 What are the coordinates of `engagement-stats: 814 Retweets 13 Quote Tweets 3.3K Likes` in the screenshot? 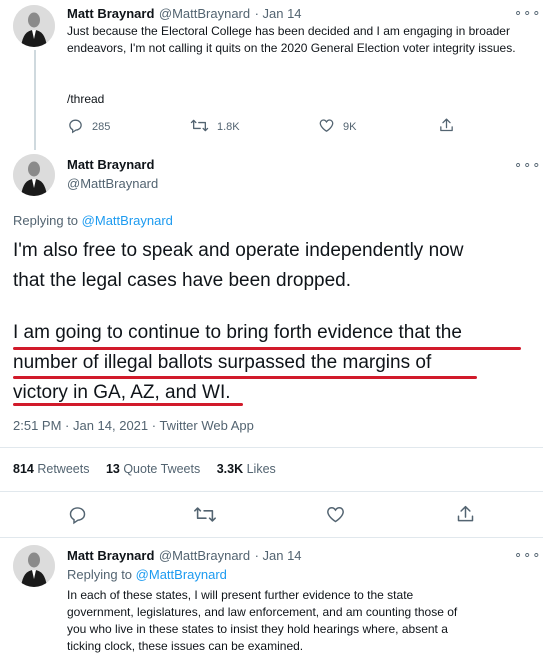 It's located at (144, 469).